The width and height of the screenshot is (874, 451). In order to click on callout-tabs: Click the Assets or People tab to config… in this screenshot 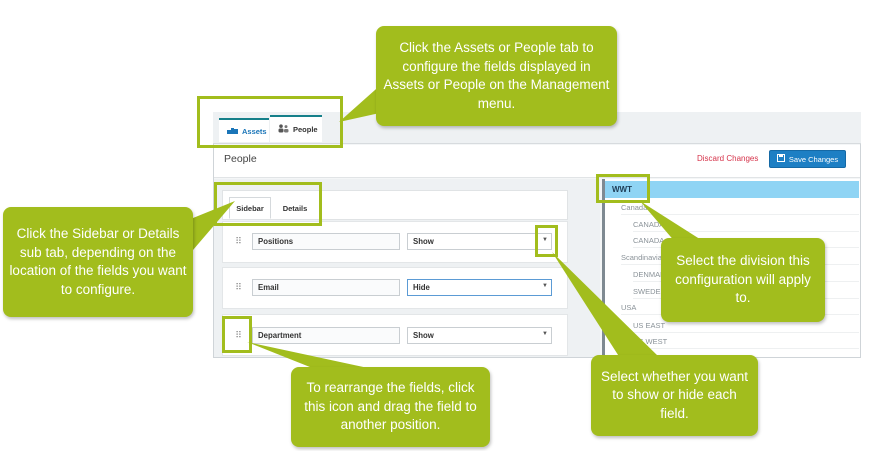, I will do `click(496, 76)`.